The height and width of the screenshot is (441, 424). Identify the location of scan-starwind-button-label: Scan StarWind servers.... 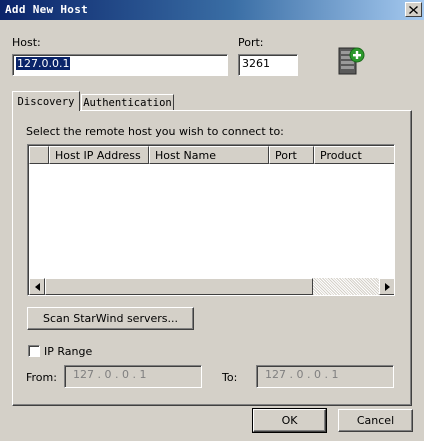
(110, 318).